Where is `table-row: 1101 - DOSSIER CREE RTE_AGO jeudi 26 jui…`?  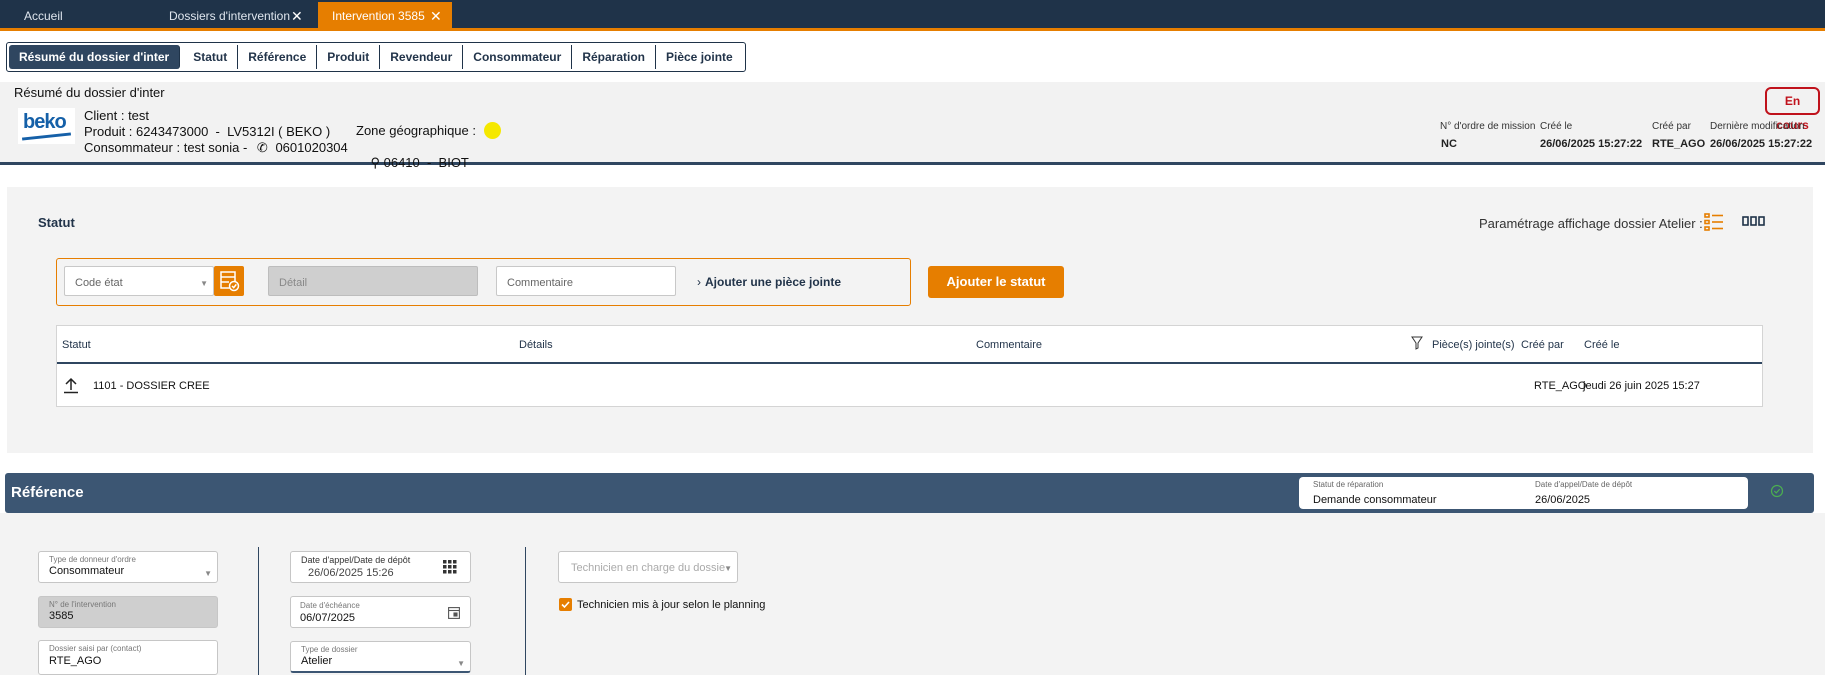 table-row: 1101 - DOSSIER CREE RTE_AGO jeudi 26 jui… is located at coordinates (909, 386).